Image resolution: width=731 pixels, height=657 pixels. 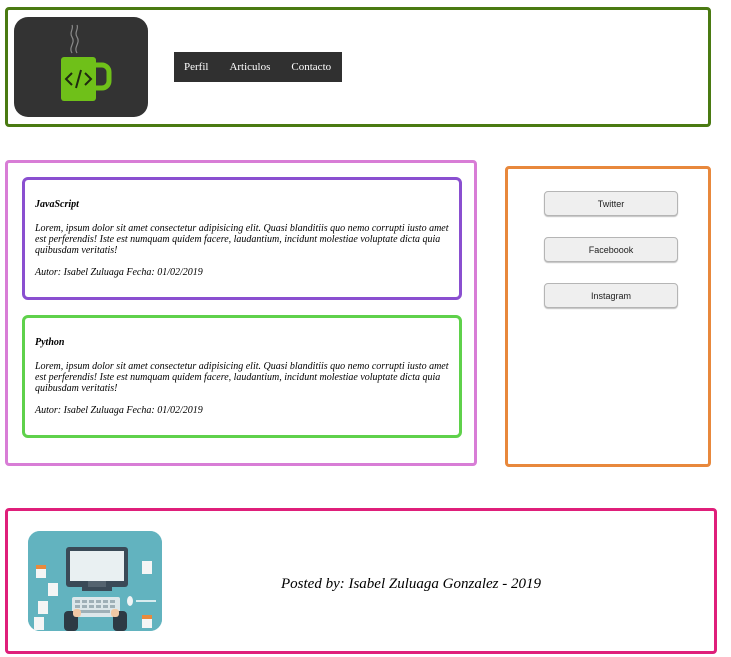 What do you see at coordinates (50, 342) in the screenshot?
I see `article-title: Python` at bounding box center [50, 342].